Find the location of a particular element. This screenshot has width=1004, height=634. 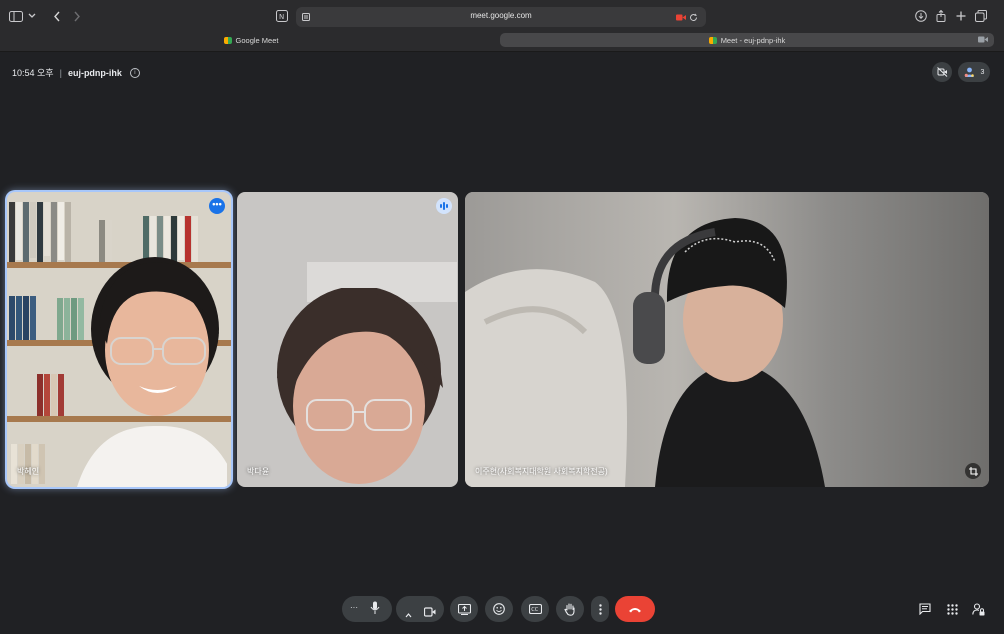

participant-name: 이주현(사회복지대학원 사회복지학전공) is located at coordinates (541, 471).